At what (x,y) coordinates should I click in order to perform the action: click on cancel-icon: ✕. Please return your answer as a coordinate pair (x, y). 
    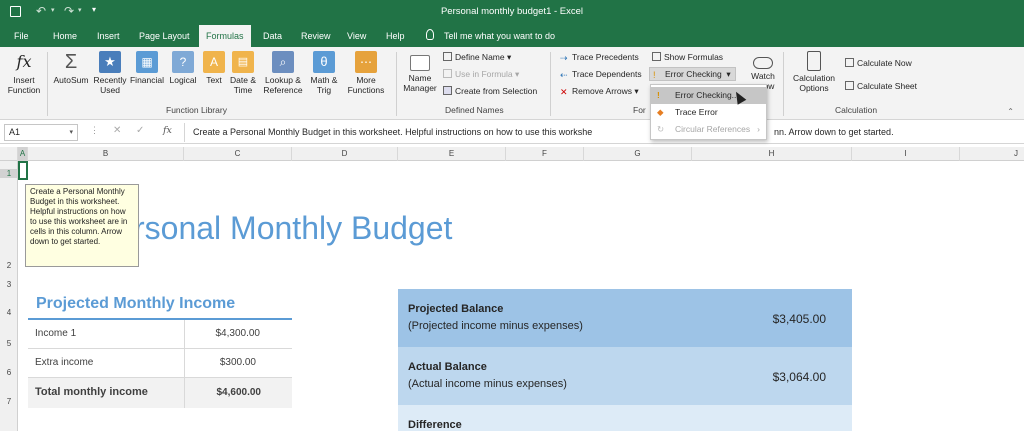
    Looking at the image, I should click on (117, 130).